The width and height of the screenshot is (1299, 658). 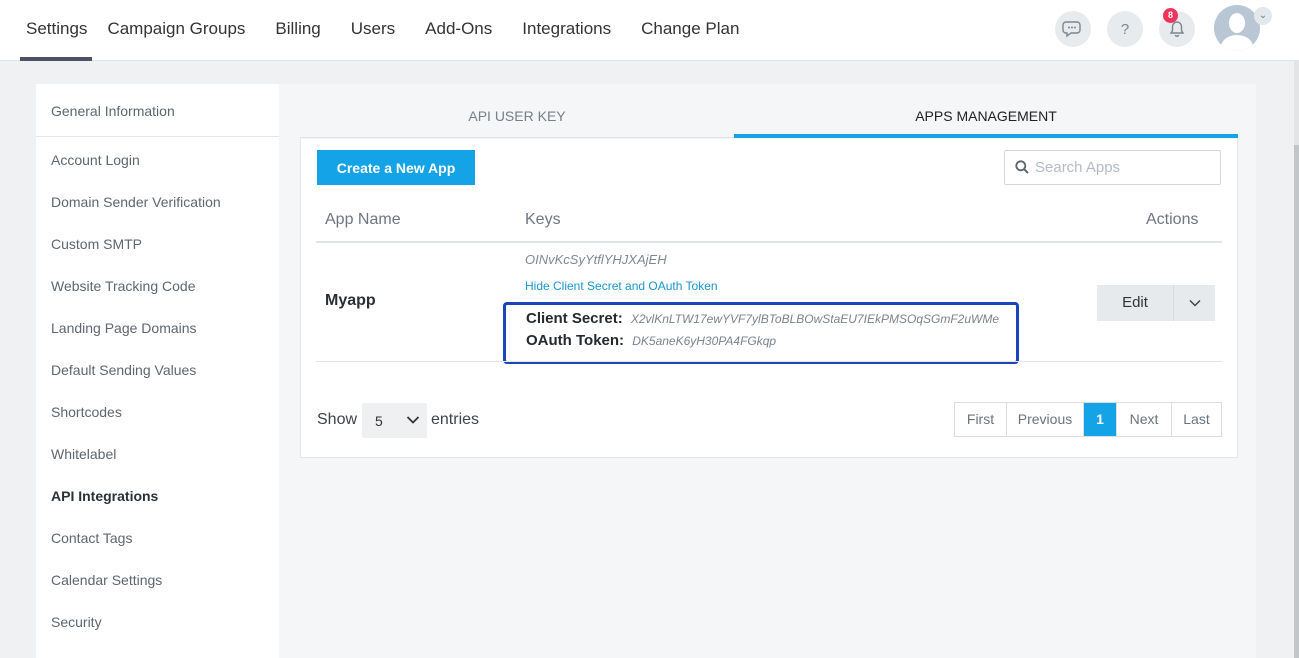 What do you see at coordinates (1263, 16) in the screenshot?
I see `chevron-down-icon: ⌄` at bounding box center [1263, 16].